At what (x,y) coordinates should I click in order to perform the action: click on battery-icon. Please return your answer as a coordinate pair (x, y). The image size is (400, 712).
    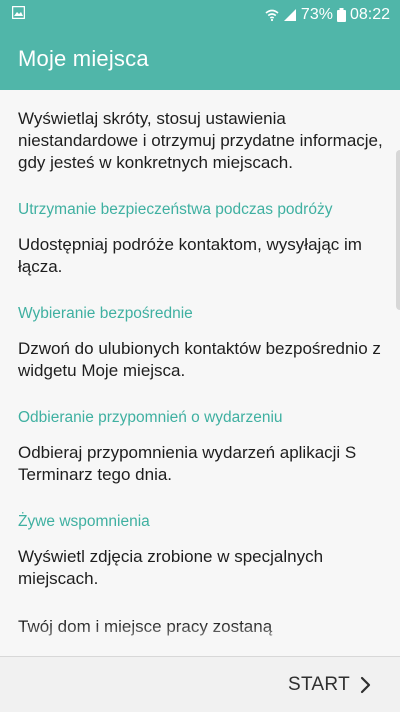
    Looking at the image, I should click on (341, 15).